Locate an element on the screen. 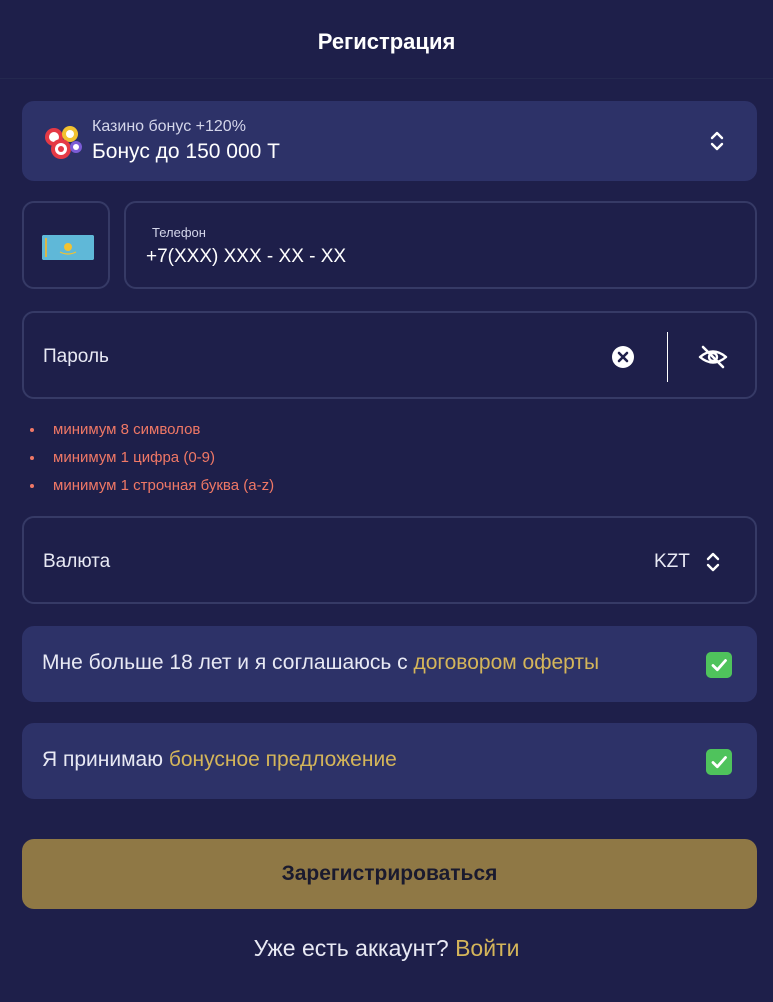 This screenshot has height=1002, width=773. country-code-select is located at coordinates (66, 245).